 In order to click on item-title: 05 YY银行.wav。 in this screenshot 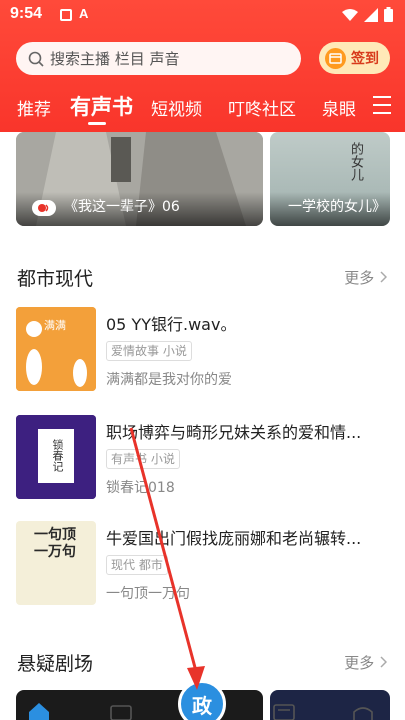, I will do `click(171, 324)`.